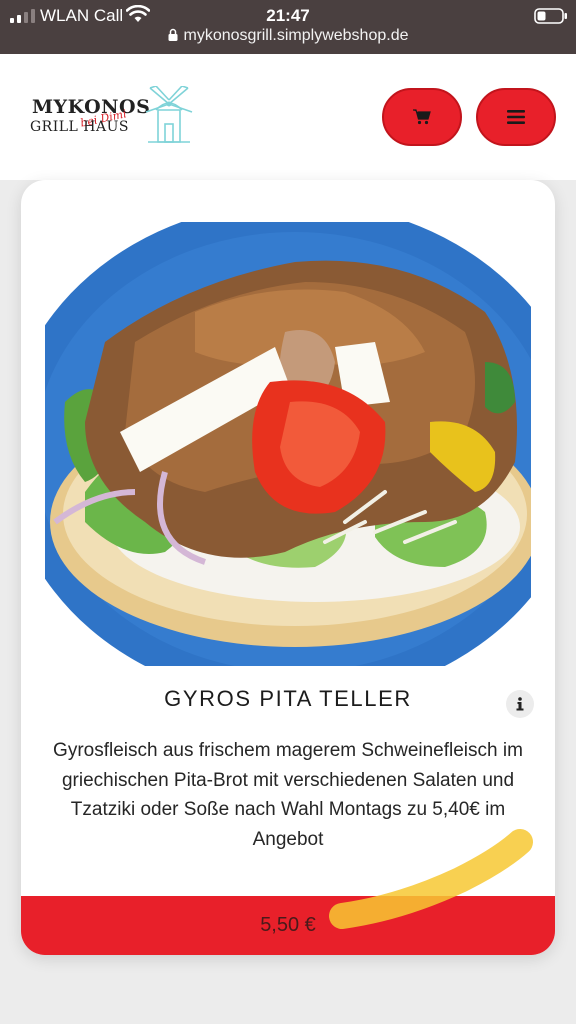  What do you see at coordinates (169, 114) in the screenshot?
I see `windmill-icon` at bounding box center [169, 114].